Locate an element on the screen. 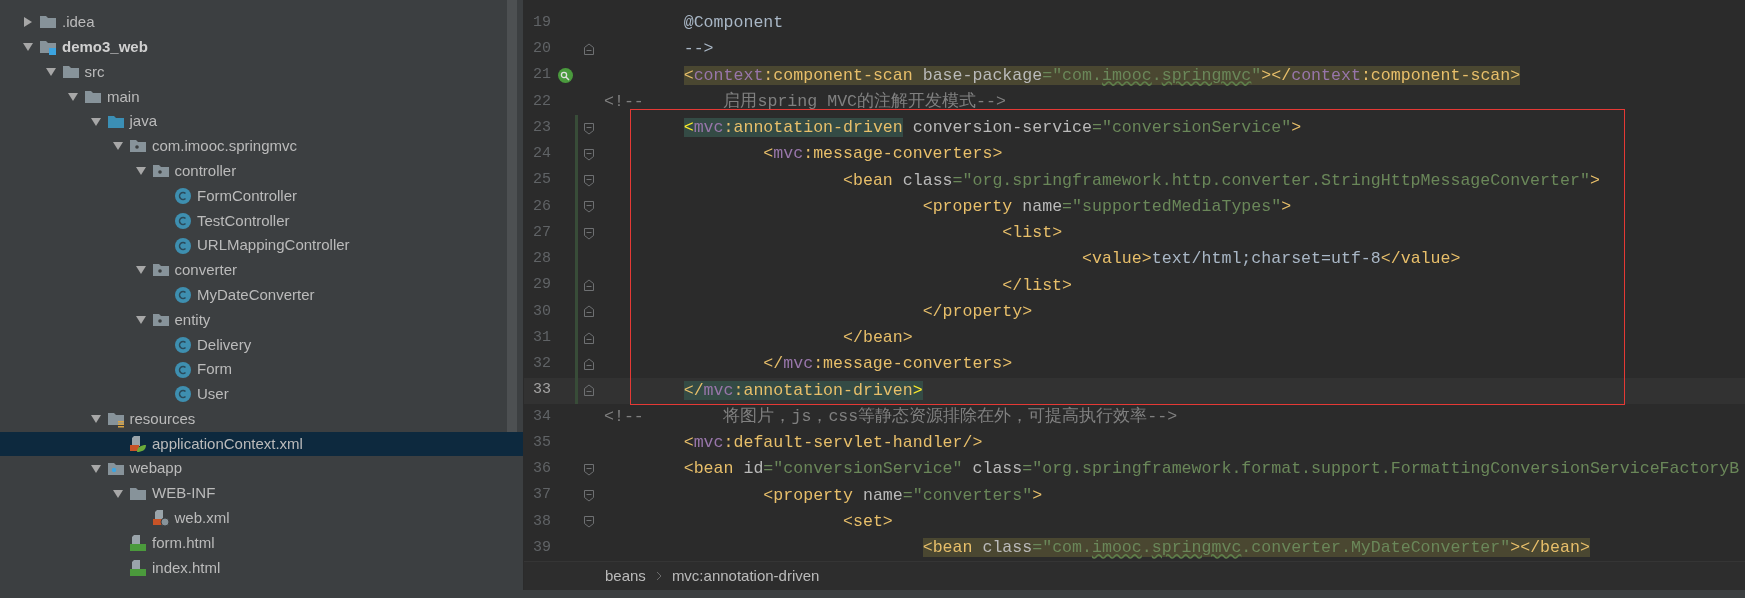 This screenshot has width=1745, height=598. line-number: 32 is located at coordinates (541, 364).